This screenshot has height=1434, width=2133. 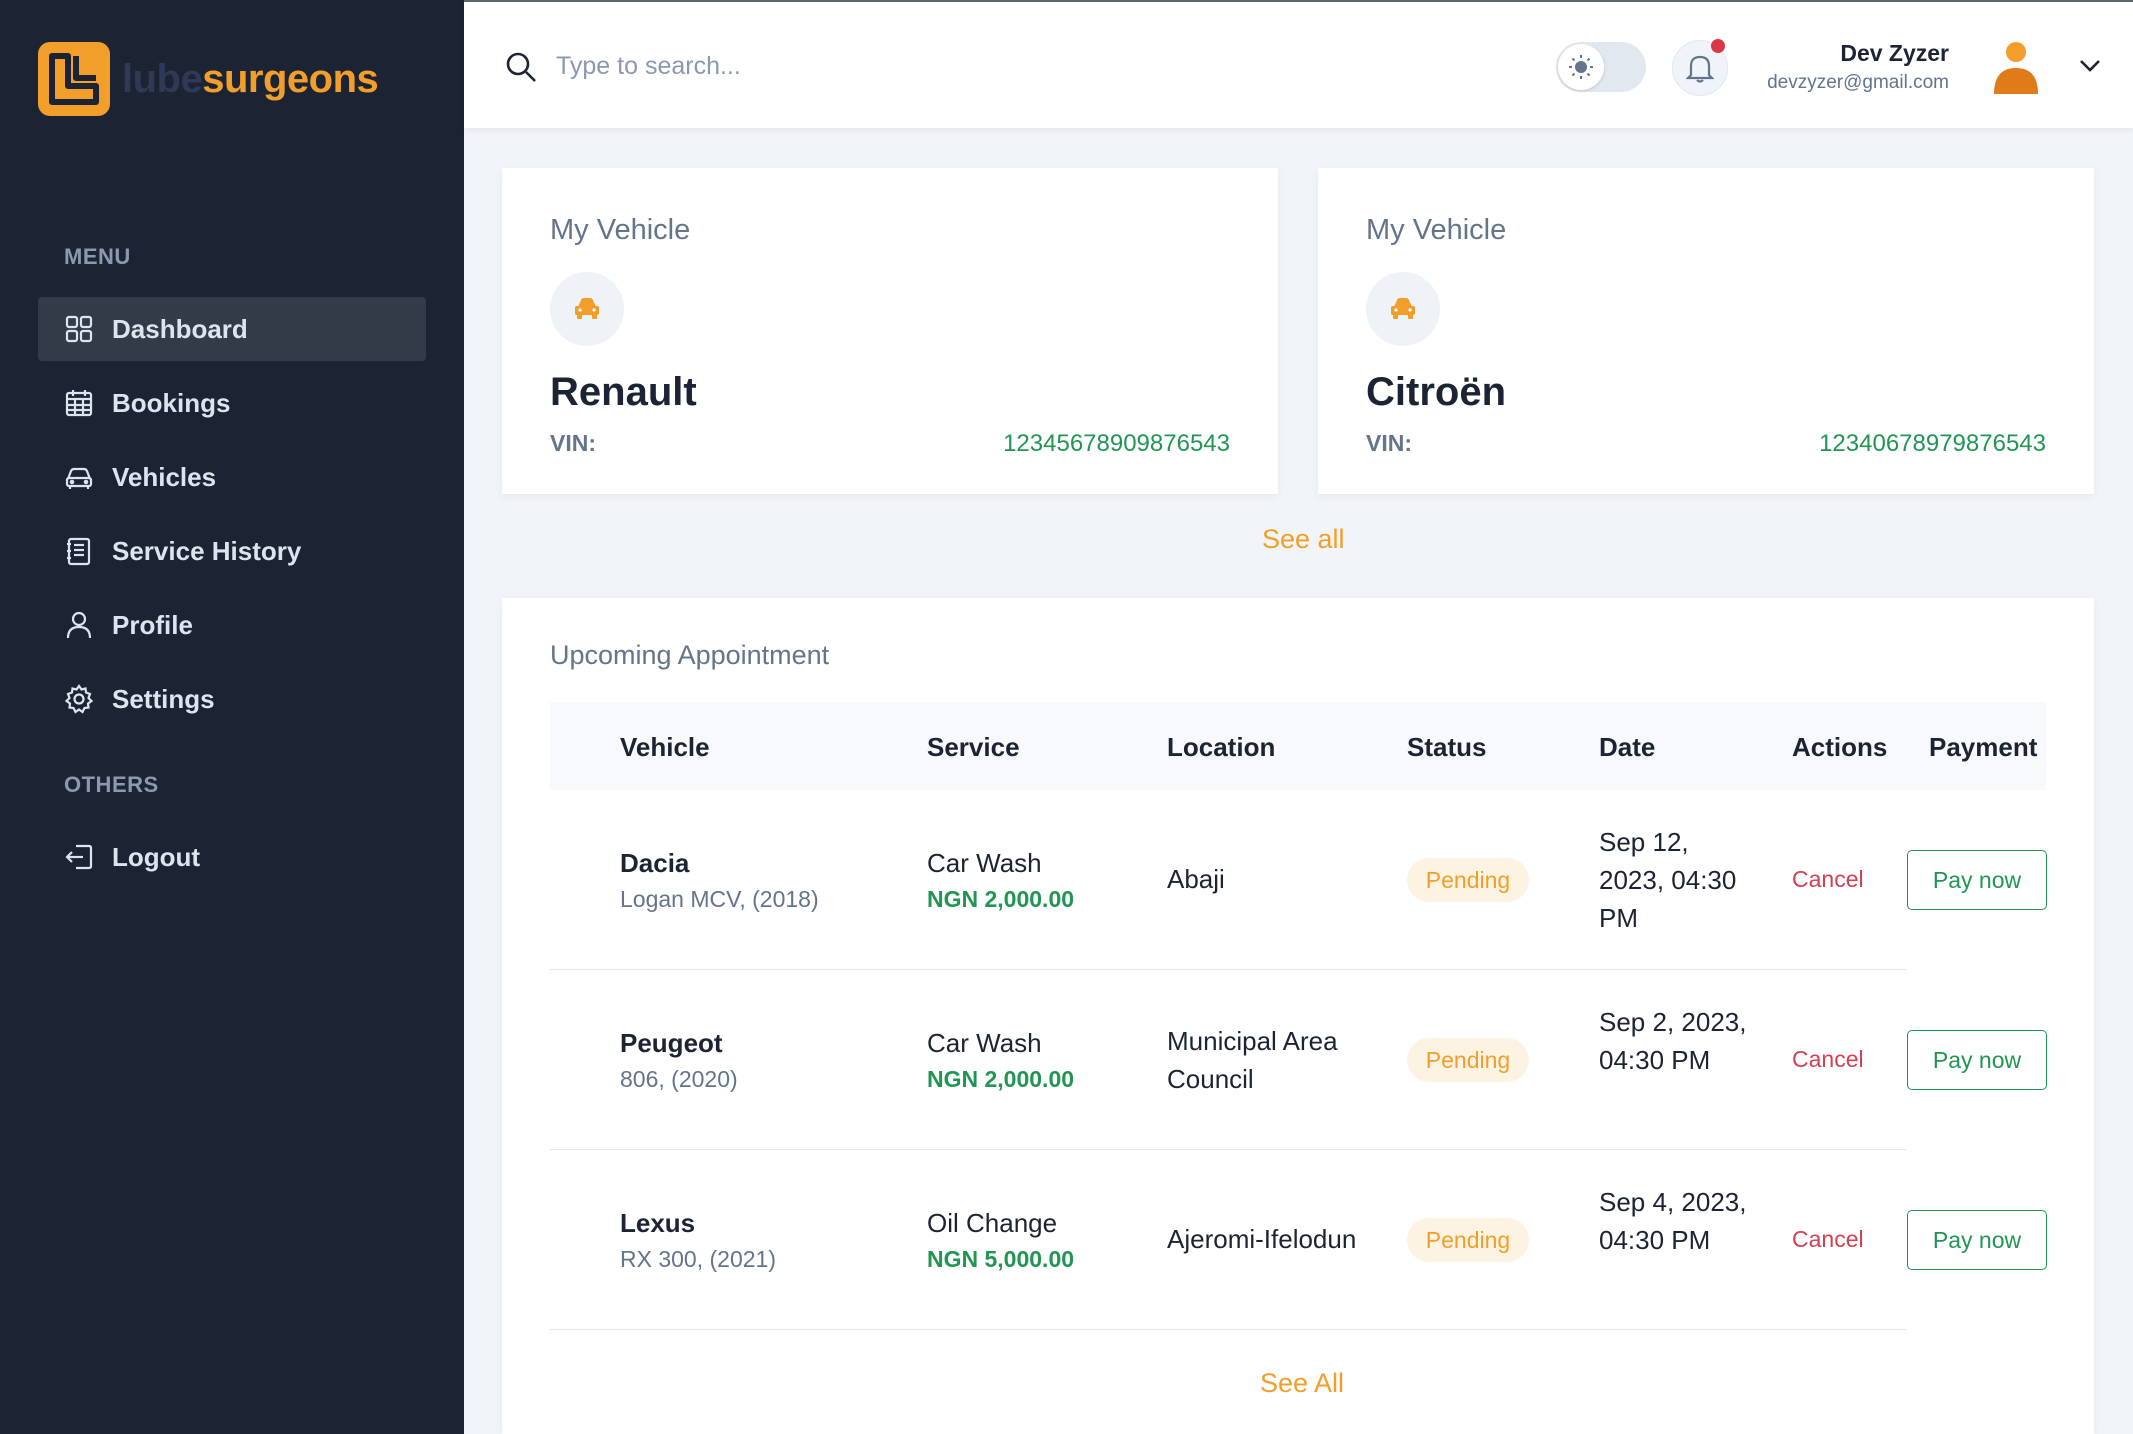 I want to click on row-location: Ajeromi-Ifelodun, so click(x=1262, y=1239).